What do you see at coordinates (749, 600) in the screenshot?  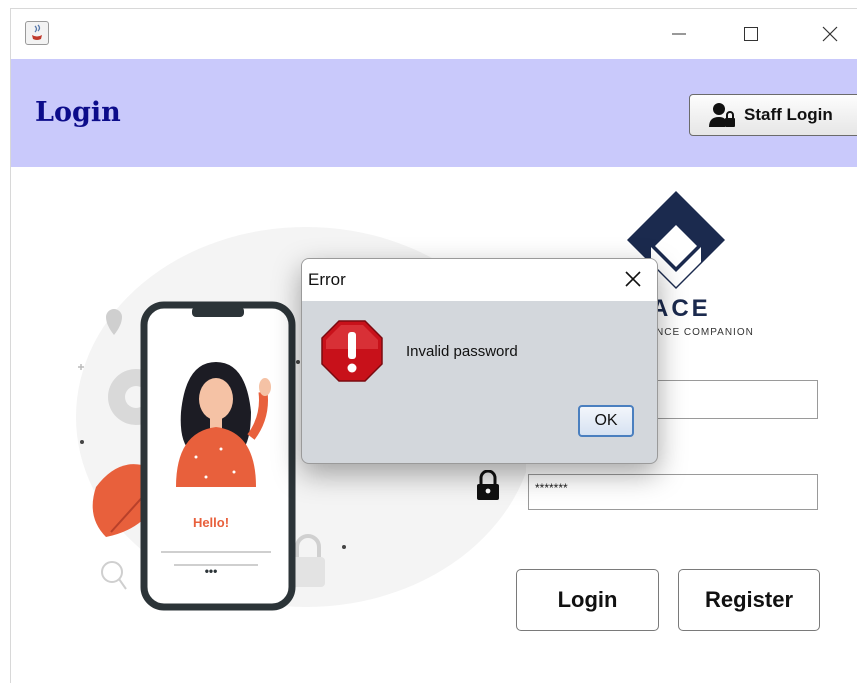 I see `register-button: Register` at bounding box center [749, 600].